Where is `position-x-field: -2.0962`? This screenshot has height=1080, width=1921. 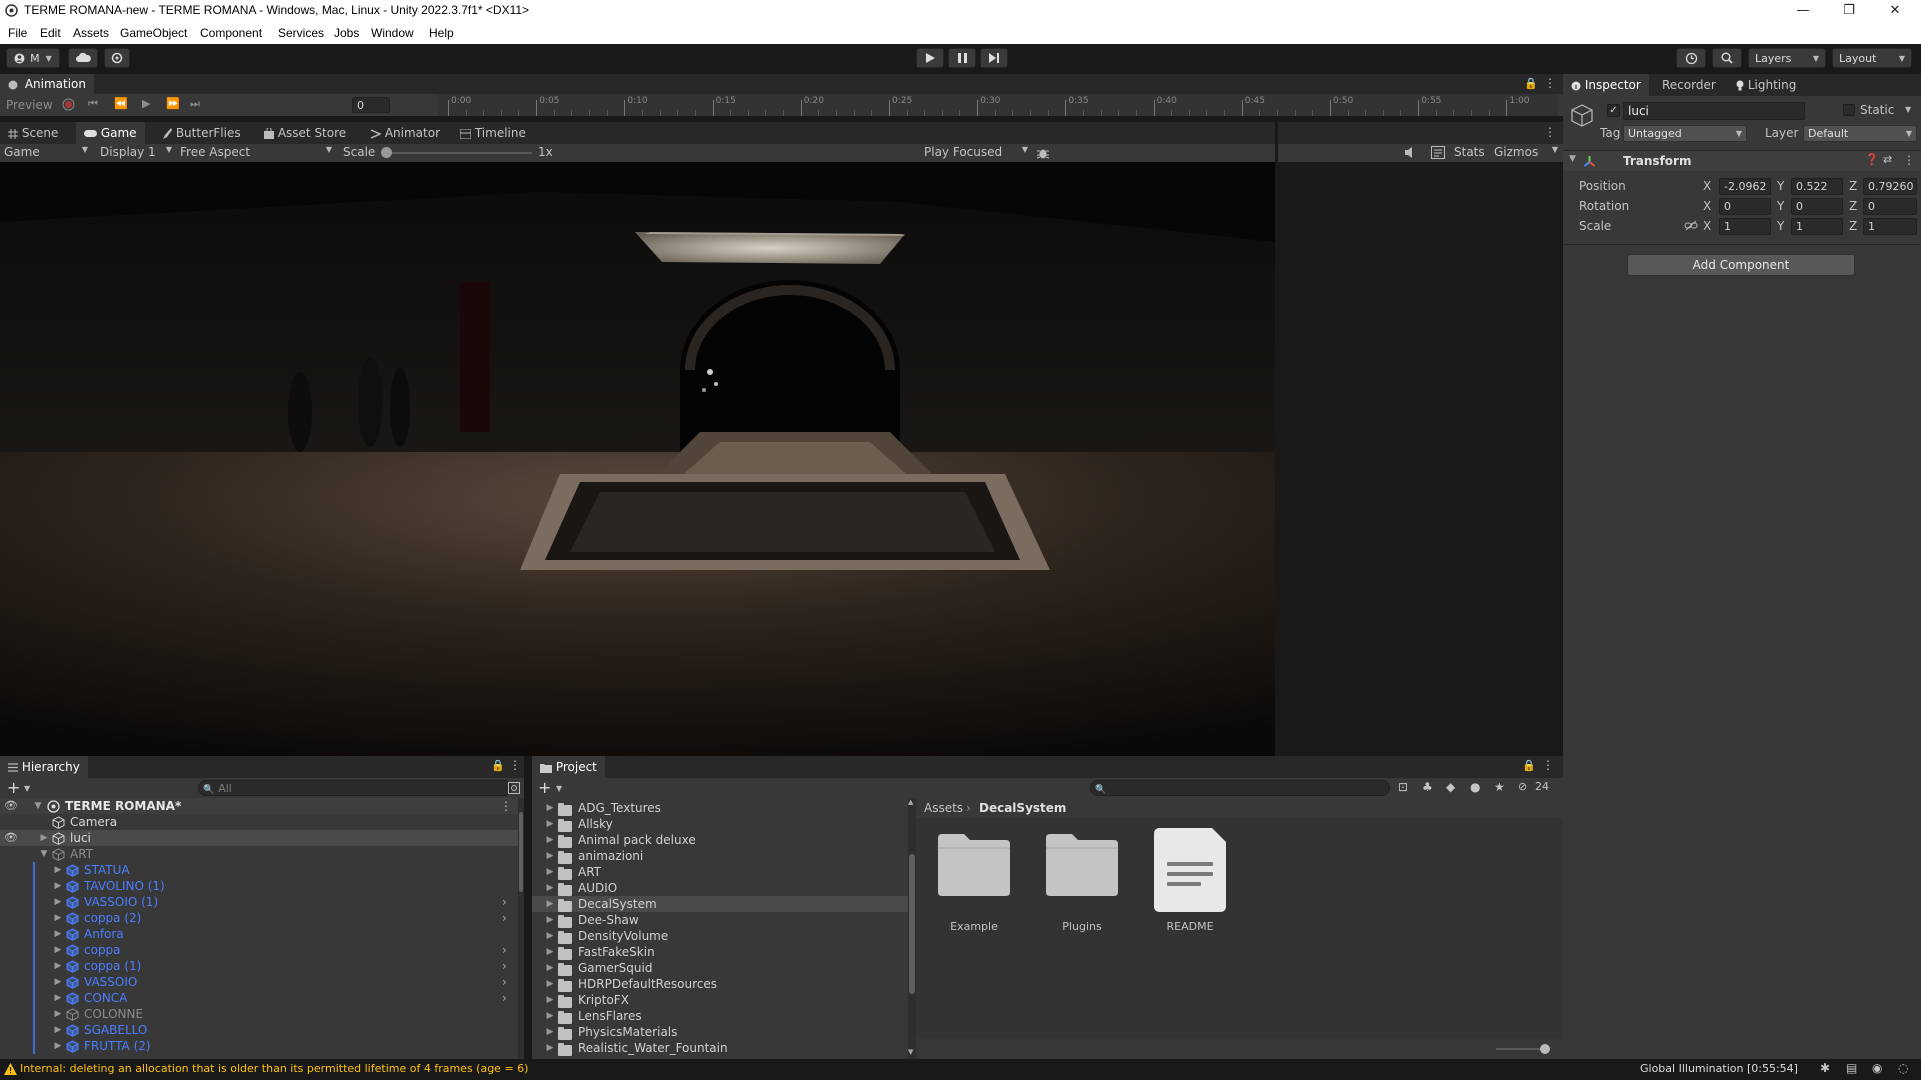 position-x-field: -2.0962 is located at coordinates (1745, 186).